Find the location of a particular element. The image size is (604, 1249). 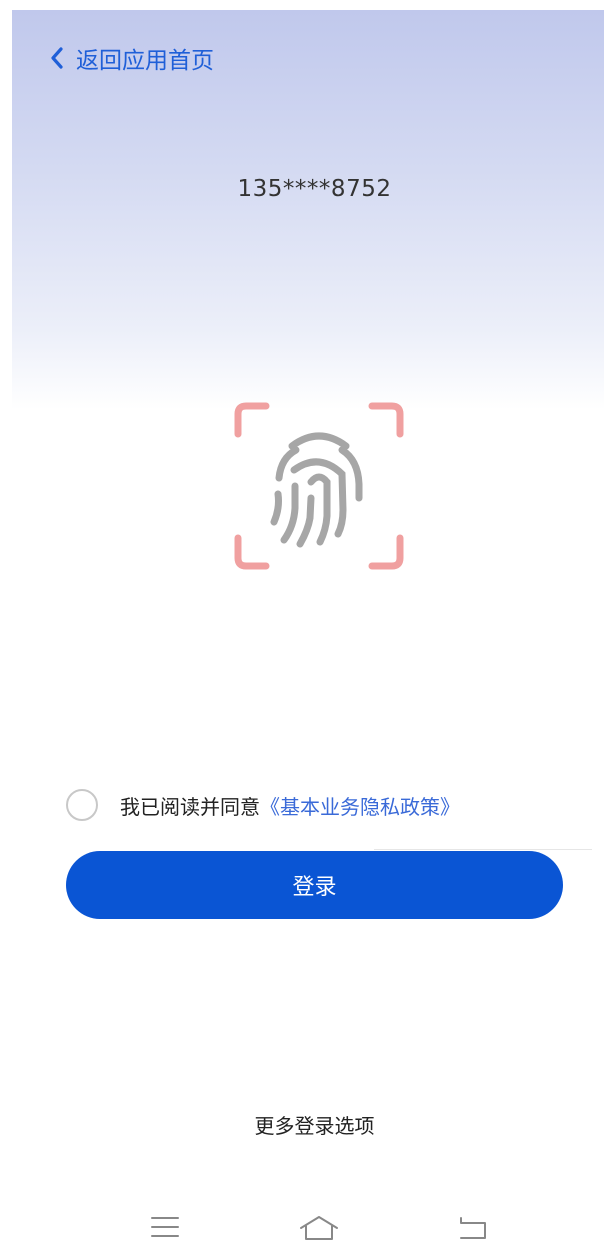

chevron-left-icon is located at coordinates (57, 58).